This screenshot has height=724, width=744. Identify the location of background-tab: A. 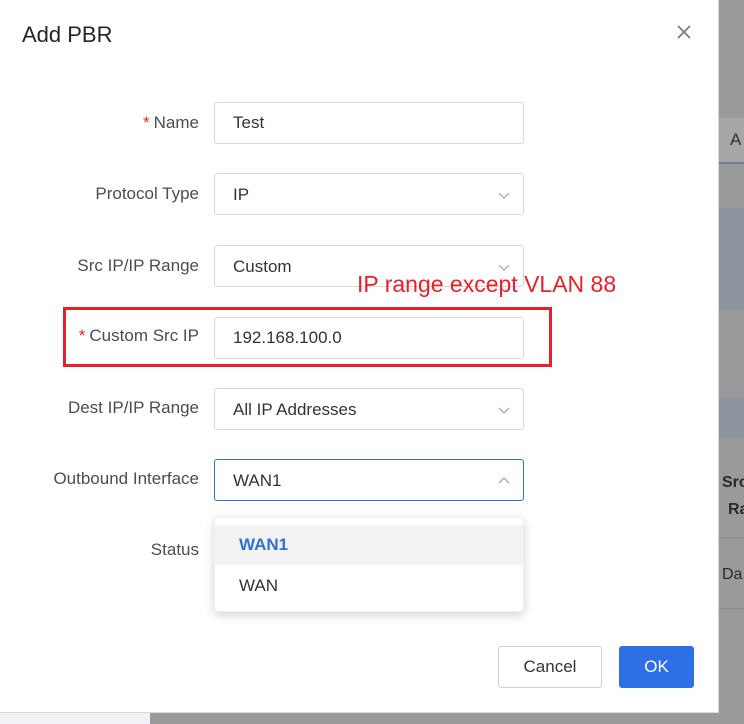
(731, 141).